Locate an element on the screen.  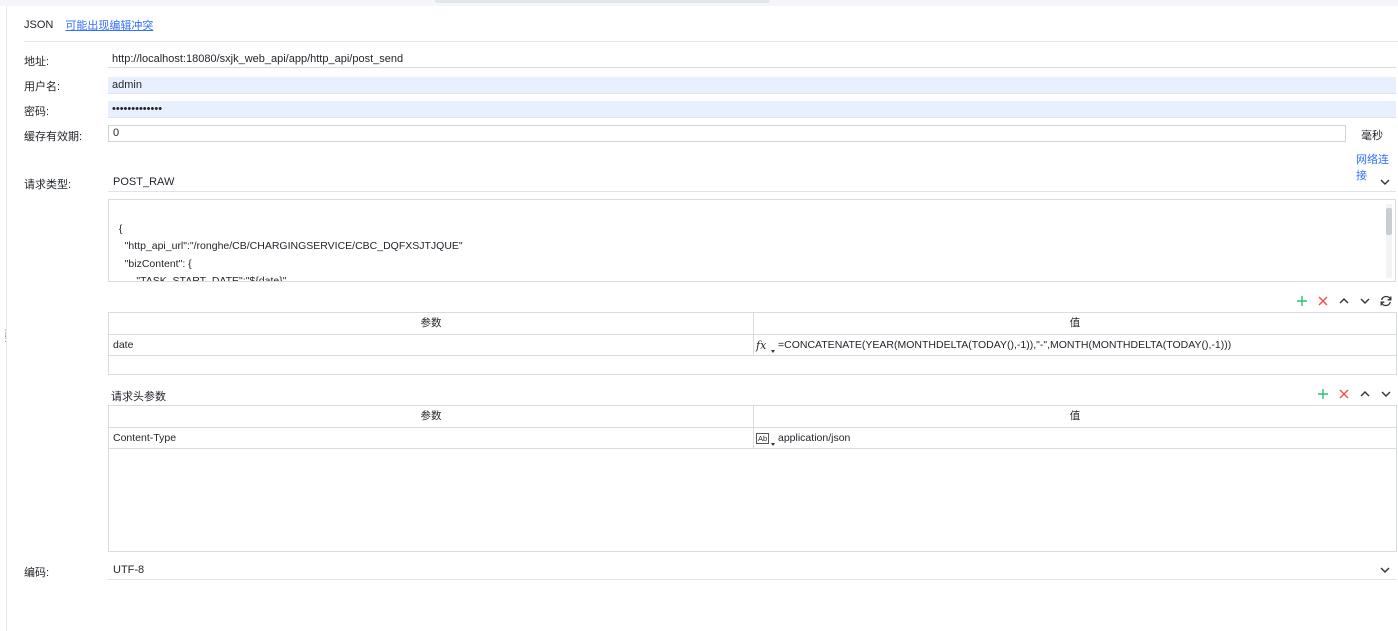
param-value-header: 值 is located at coordinates (1075, 323).